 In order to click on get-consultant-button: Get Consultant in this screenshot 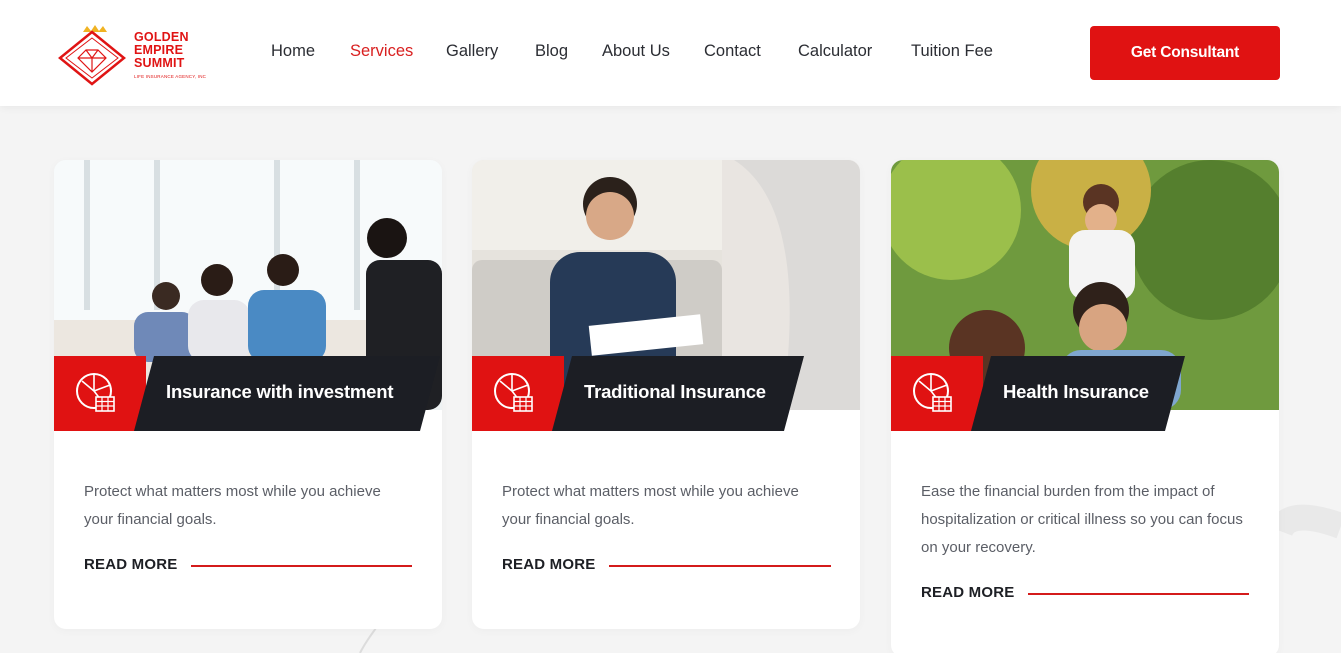, I will do `click(1185, 53)`.